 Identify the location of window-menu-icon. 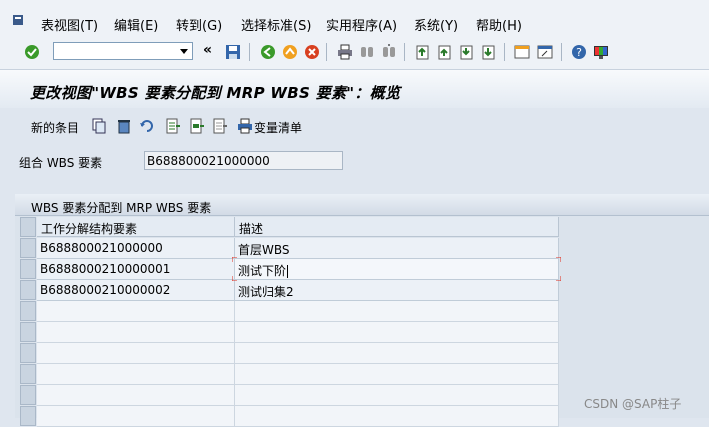
(18, 20).